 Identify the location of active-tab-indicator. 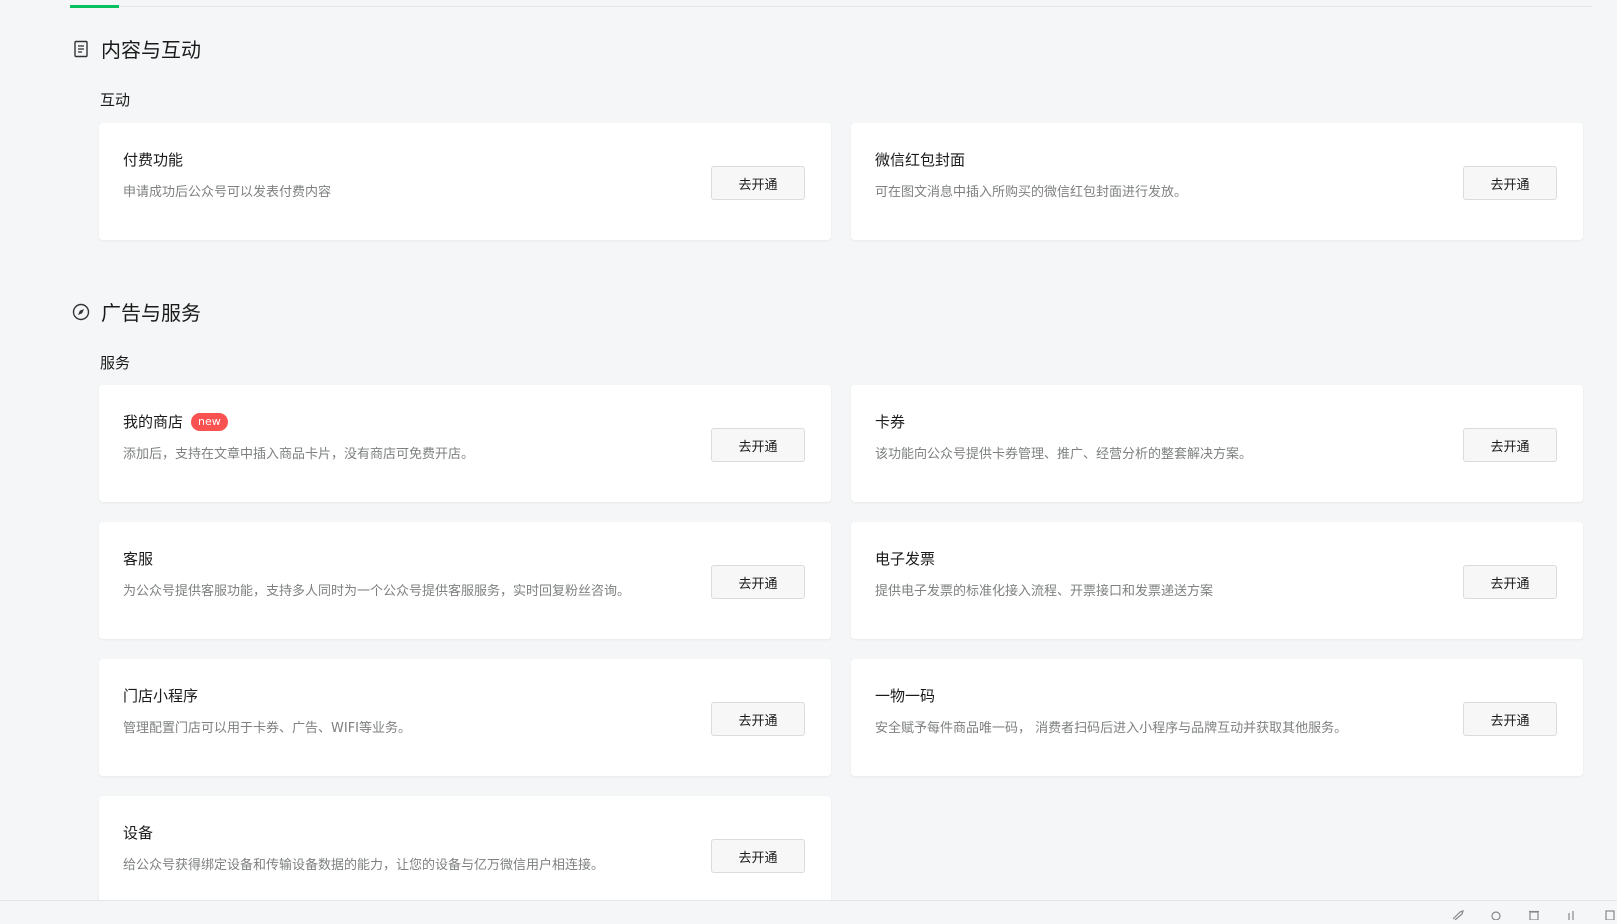
(94, 6).